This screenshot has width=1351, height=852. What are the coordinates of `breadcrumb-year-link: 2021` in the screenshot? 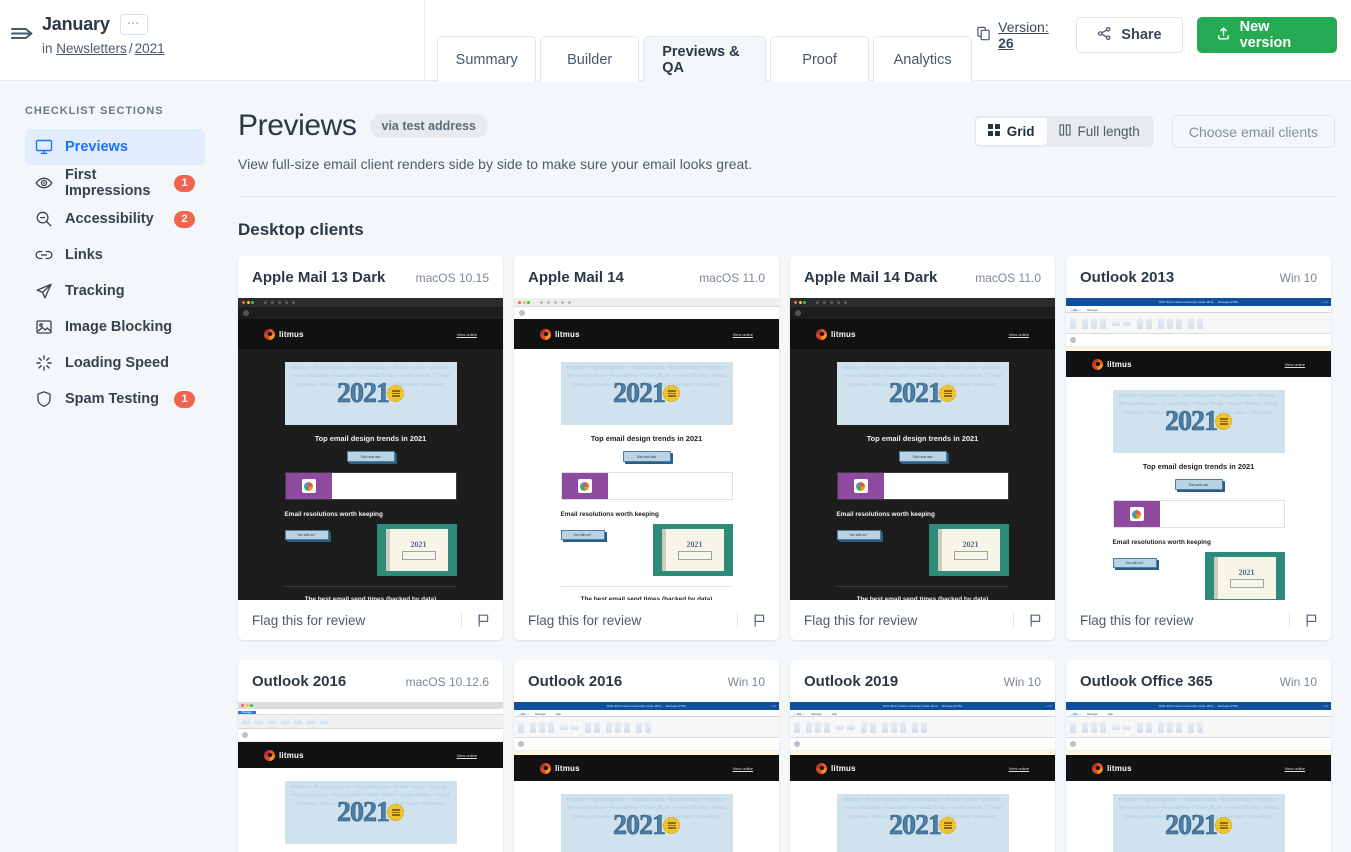 It's located at (150, 48).